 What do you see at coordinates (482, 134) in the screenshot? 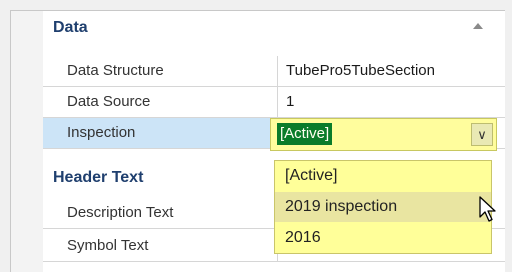
I see `chevron-down-icon: ∨` at bounding box center [482, 134].